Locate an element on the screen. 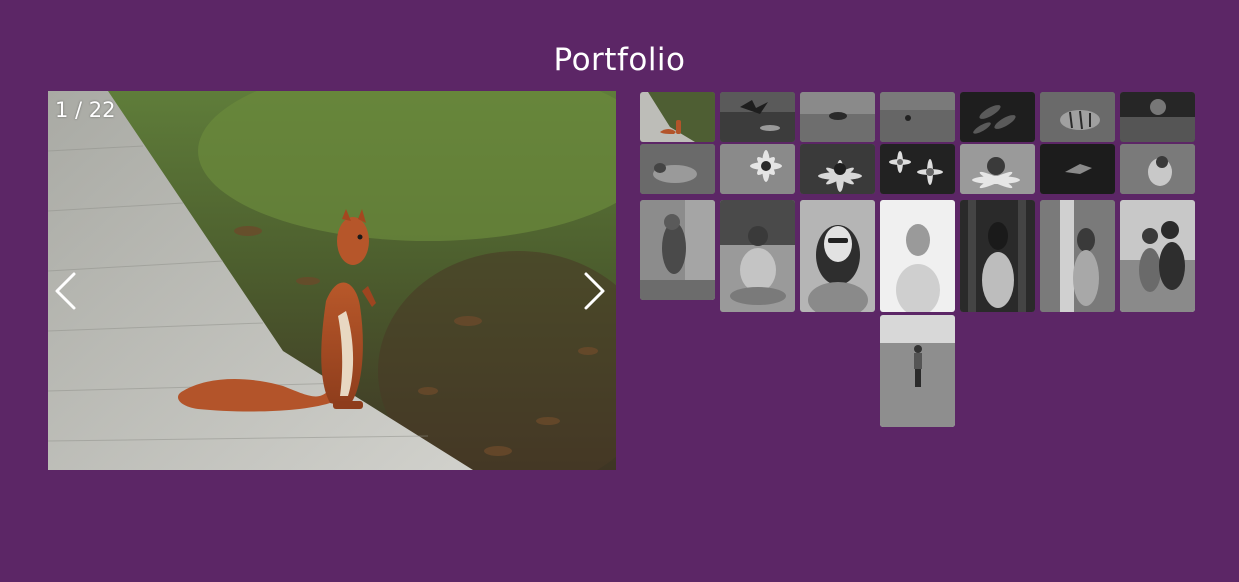 The image size is (1239, 582). chevron-left-icon is located at coordinates (65, 291).